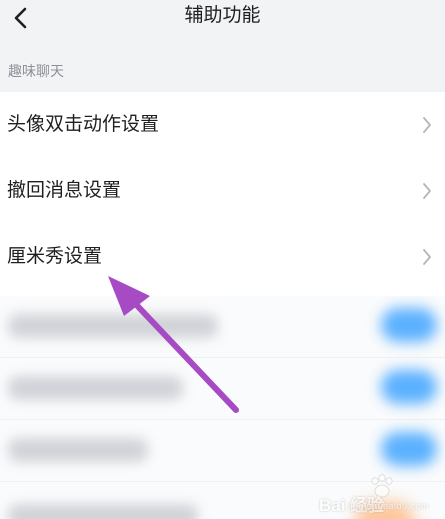 This screenshot has width=445, height=519. Describe the element at coordinates (222, 125) in the screenshot. I see `avatar-double-tap-setting: 头像双击动作设置` at that location.